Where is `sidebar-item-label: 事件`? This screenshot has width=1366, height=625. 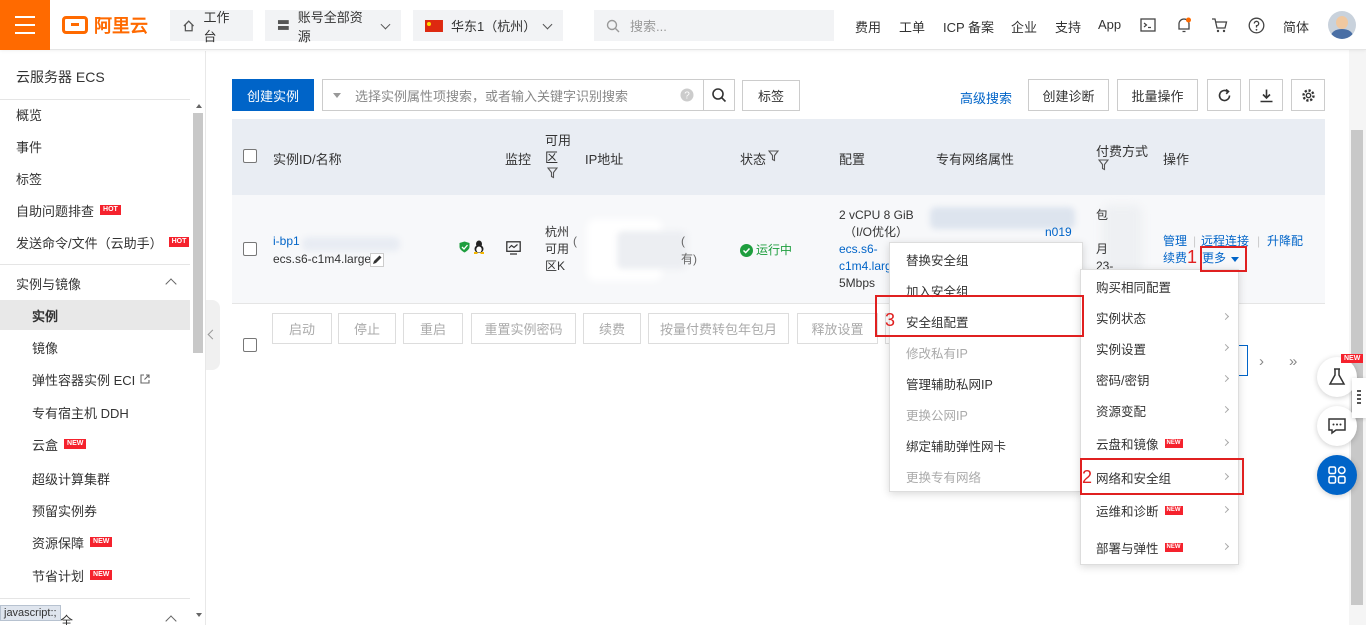 sidebar-item-label: 事件 is located at coordinates (29, 147).